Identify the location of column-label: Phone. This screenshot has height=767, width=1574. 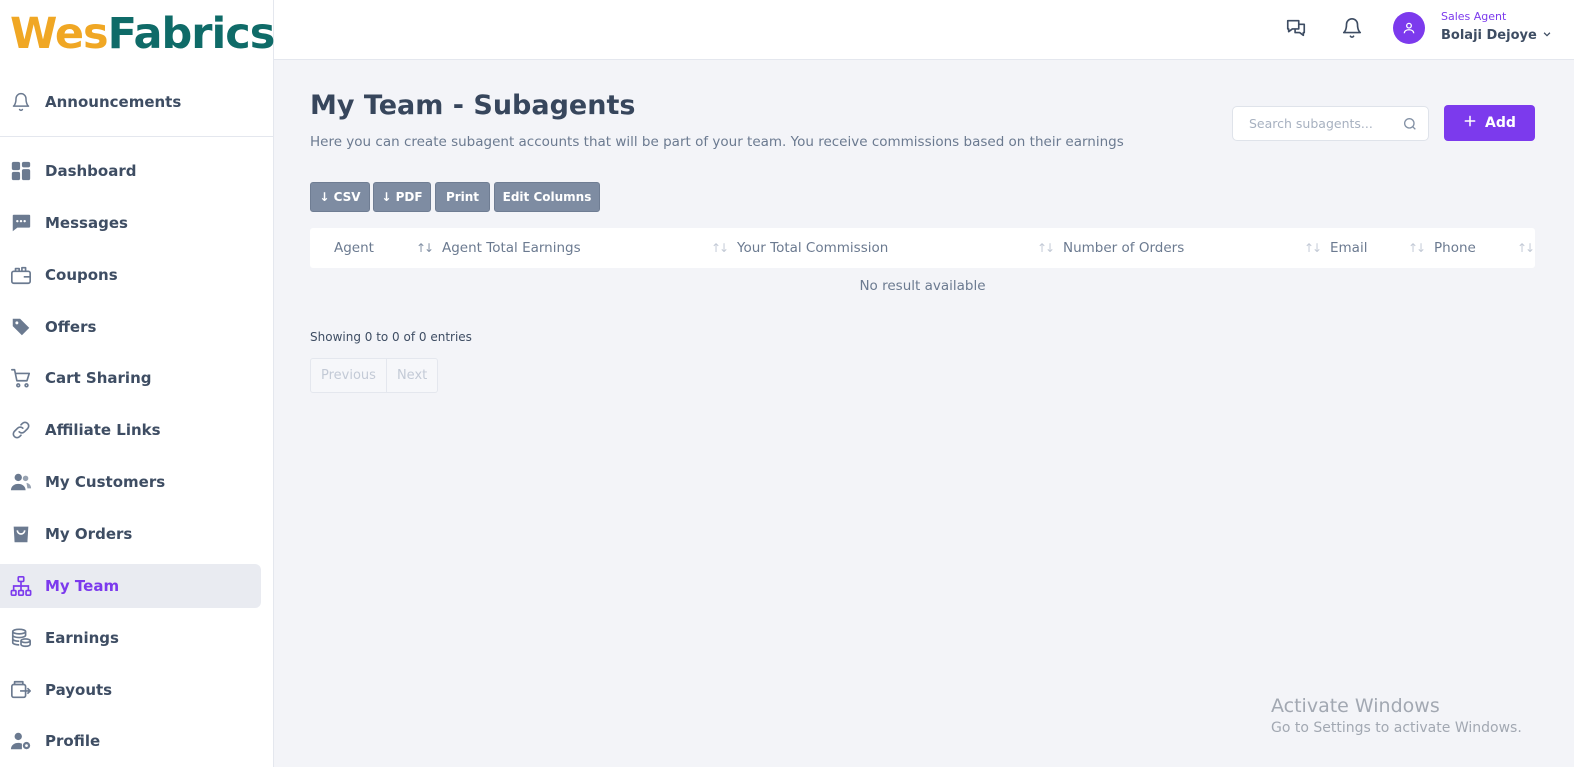
(1455, 248).